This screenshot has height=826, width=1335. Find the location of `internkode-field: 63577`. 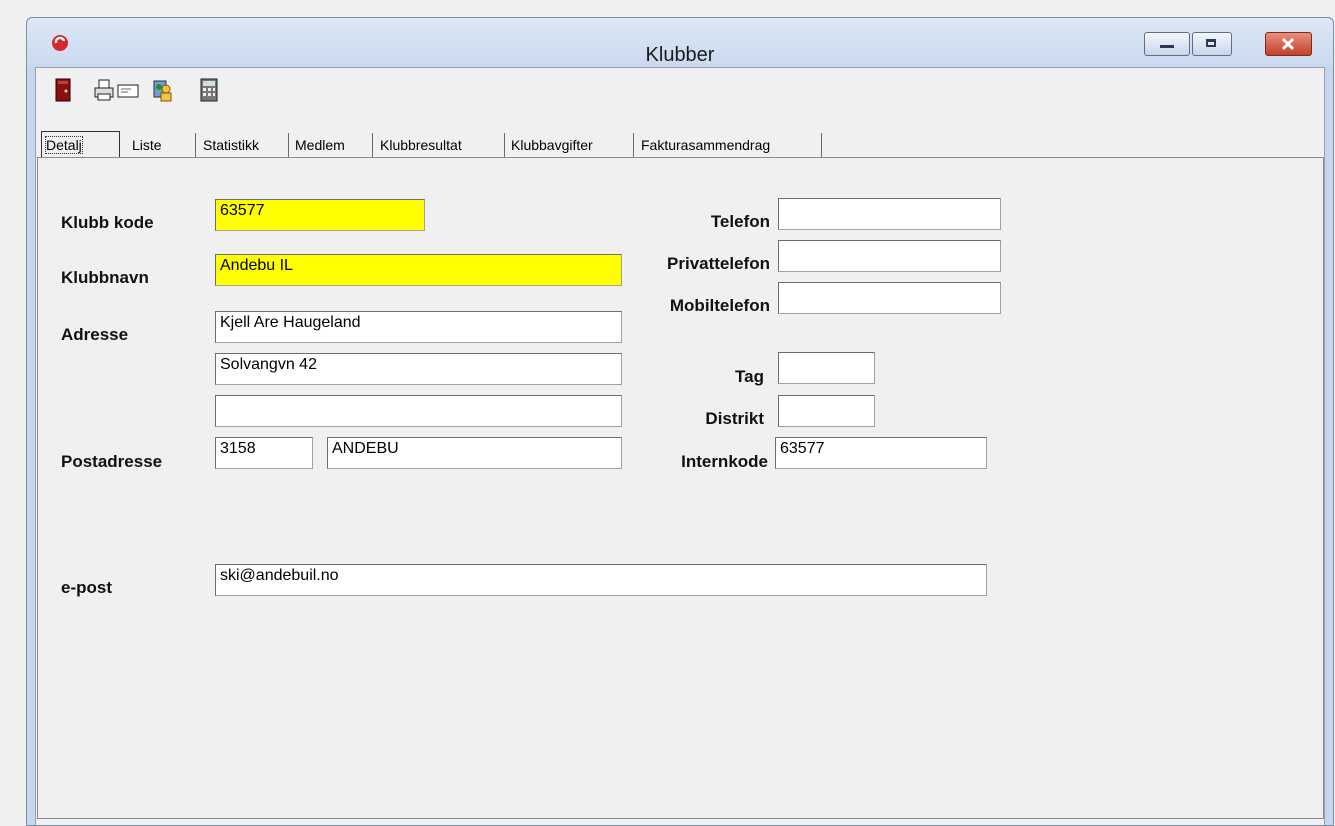

internkode-field: 63577 is located at coordinates (881, 453).